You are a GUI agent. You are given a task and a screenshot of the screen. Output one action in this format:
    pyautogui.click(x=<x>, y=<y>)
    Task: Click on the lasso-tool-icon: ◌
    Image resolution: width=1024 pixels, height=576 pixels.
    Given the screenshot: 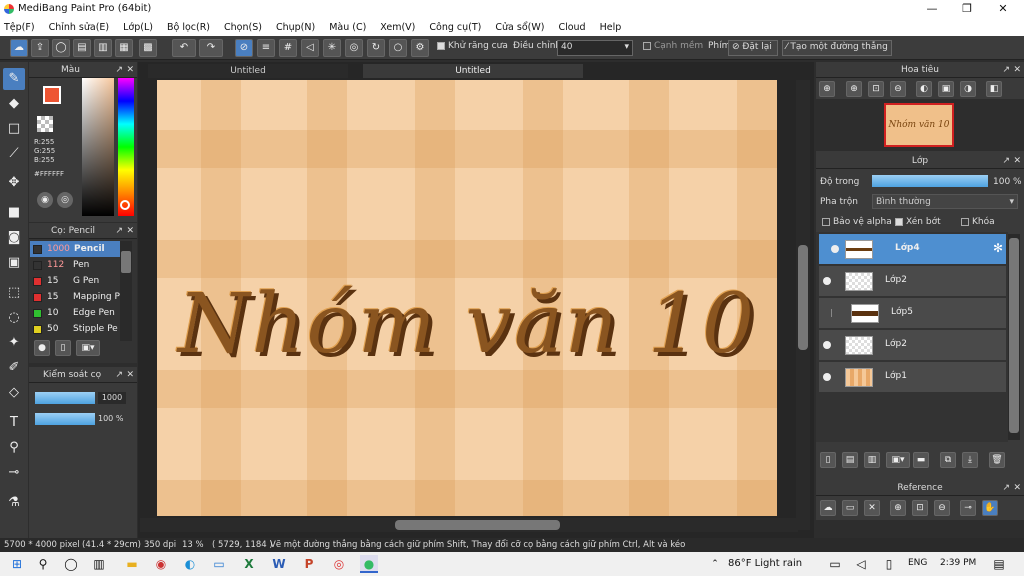 What is the action you would take?
    pyautogui.click(x=14, y=318)
    